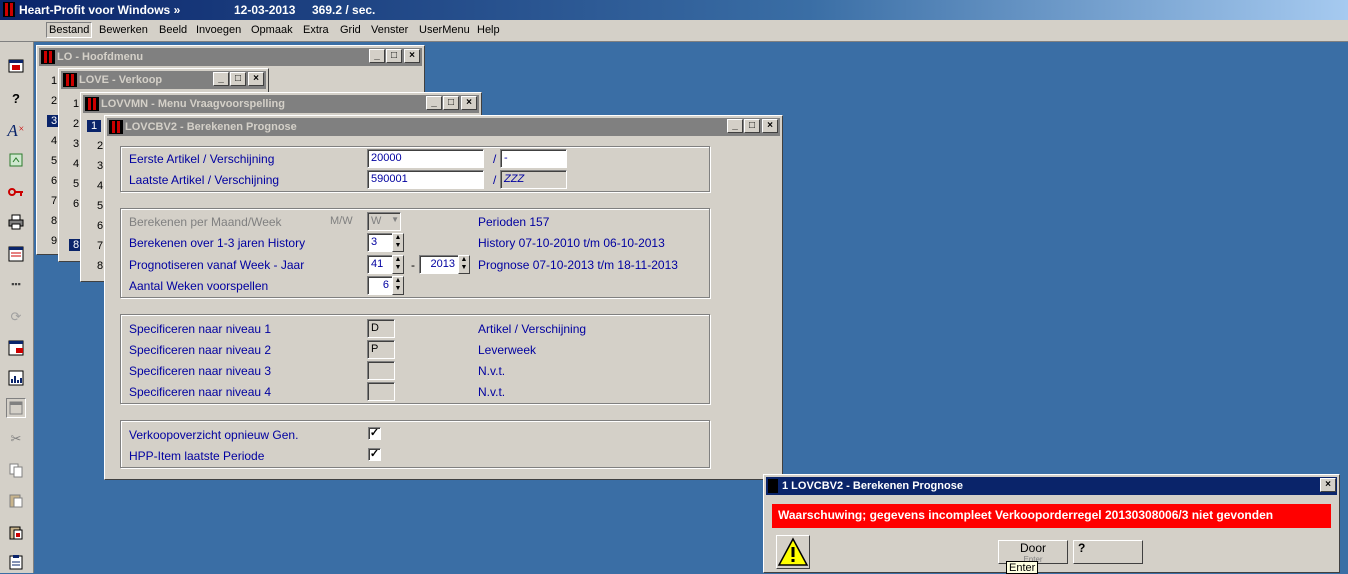 This screenshot has height=574, width=1348. What do you see at coordinates (443, 127) in the screenshot?
I see `window-berekenen-titlebar: LOVCBV2 - Berekenen Prognose _ □ ×` at bounding box center [443, 127].